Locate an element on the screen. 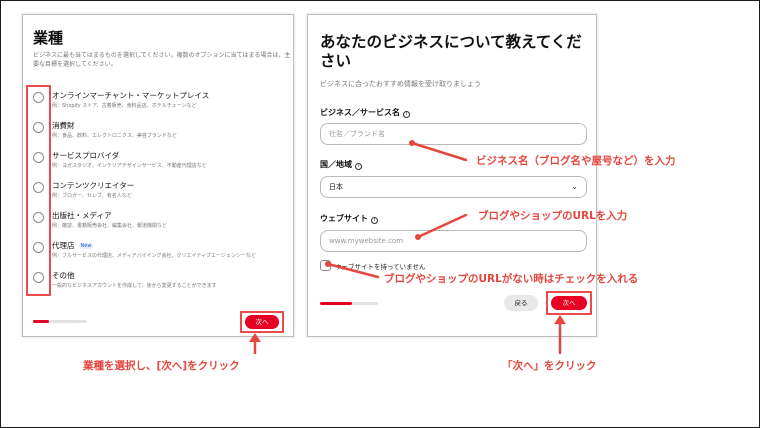  arrow-no-website is located at coordinates (353, 270).